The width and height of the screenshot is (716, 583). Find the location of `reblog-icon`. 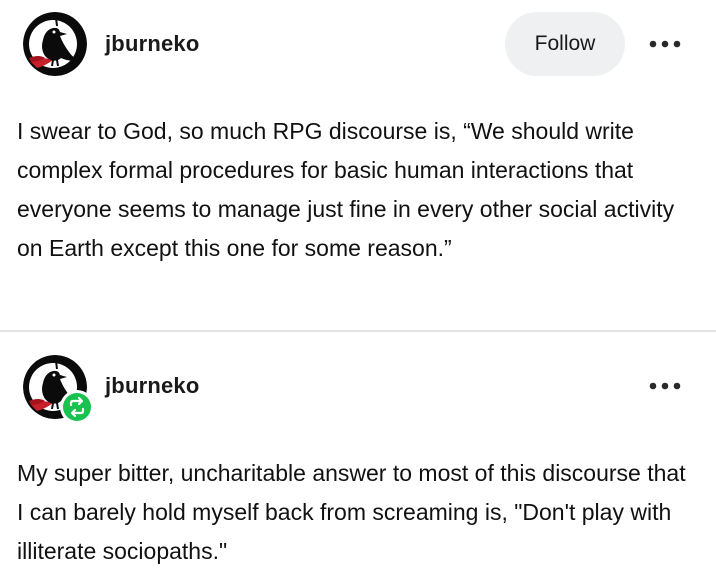

reblog-icon is located at coordinates (77, 407).